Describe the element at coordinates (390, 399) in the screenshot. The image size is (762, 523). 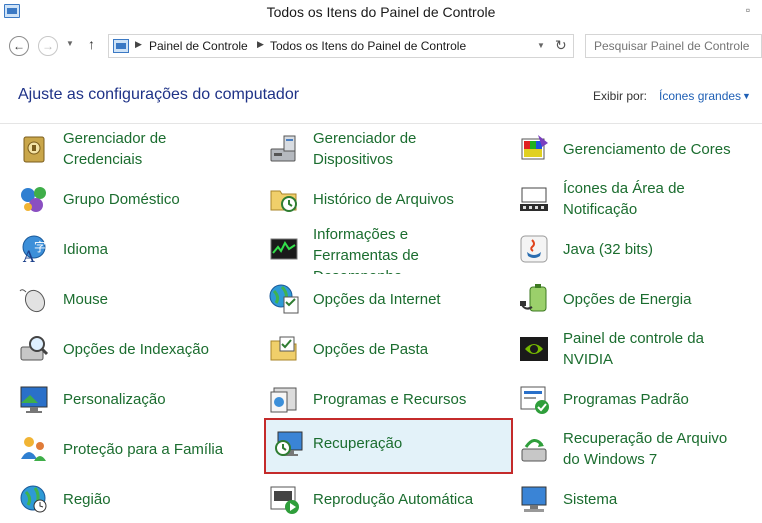
I see `item-label: Programas e Recursos` at that location.